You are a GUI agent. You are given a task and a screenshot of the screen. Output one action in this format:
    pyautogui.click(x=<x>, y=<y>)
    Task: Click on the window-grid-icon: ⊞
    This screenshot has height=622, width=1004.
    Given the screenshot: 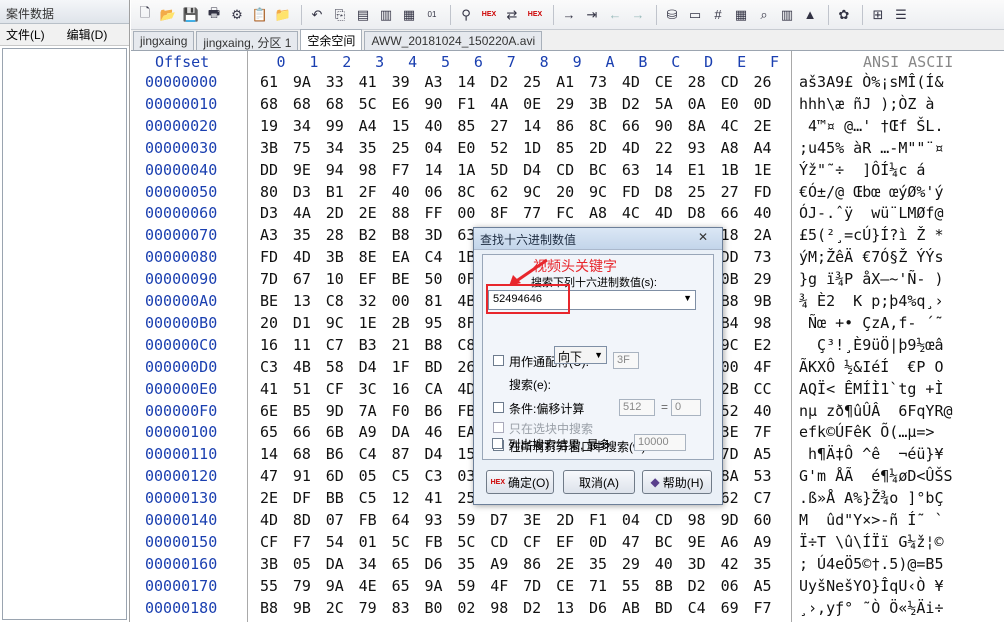 What is the action you would take?
    pyautogui.click(x=878, y=15)
    